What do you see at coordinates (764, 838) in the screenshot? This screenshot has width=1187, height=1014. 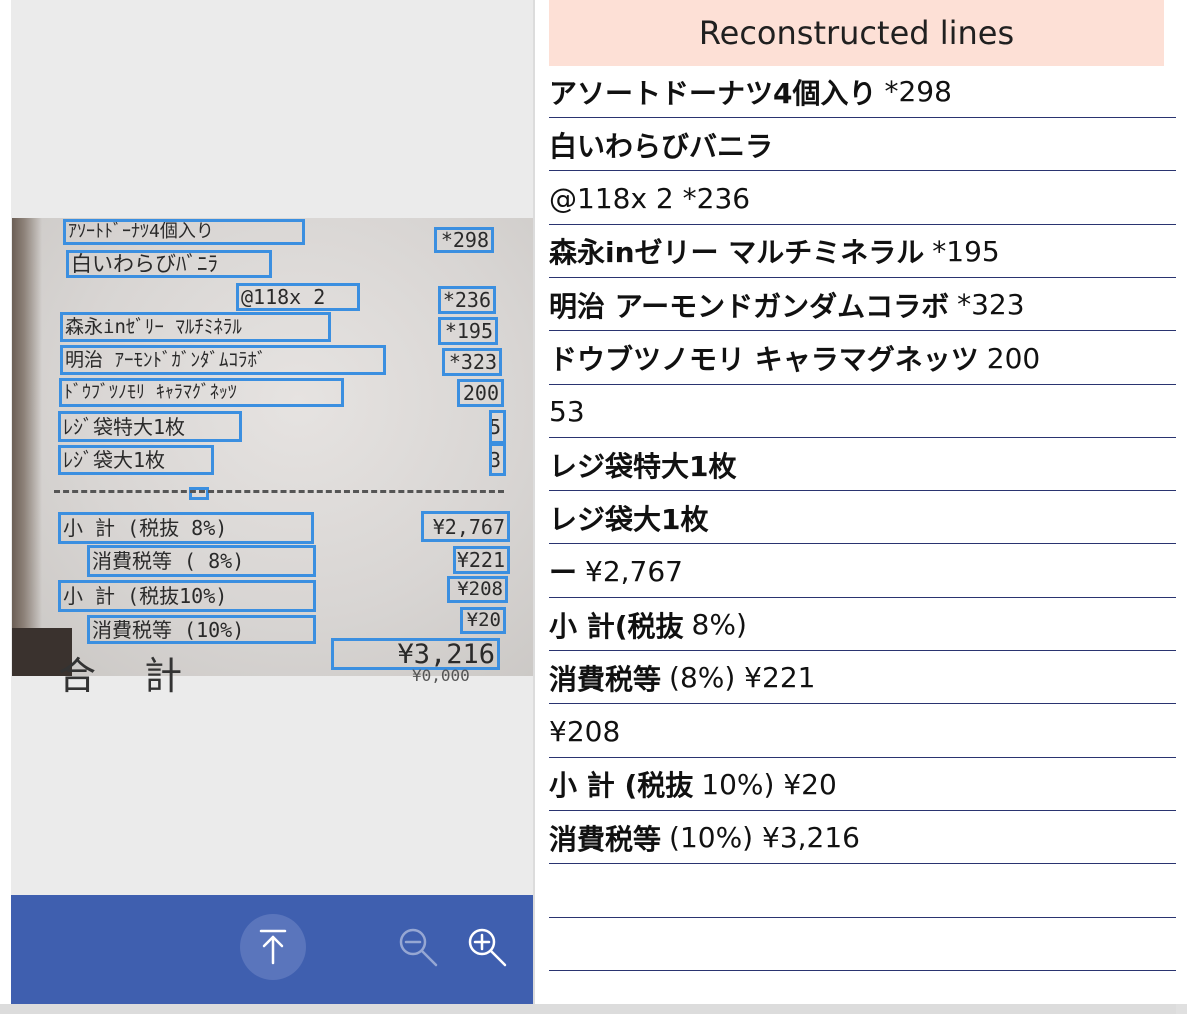 I see `line-text: (10%) ¥3,216` at bounding box center [764, 838].